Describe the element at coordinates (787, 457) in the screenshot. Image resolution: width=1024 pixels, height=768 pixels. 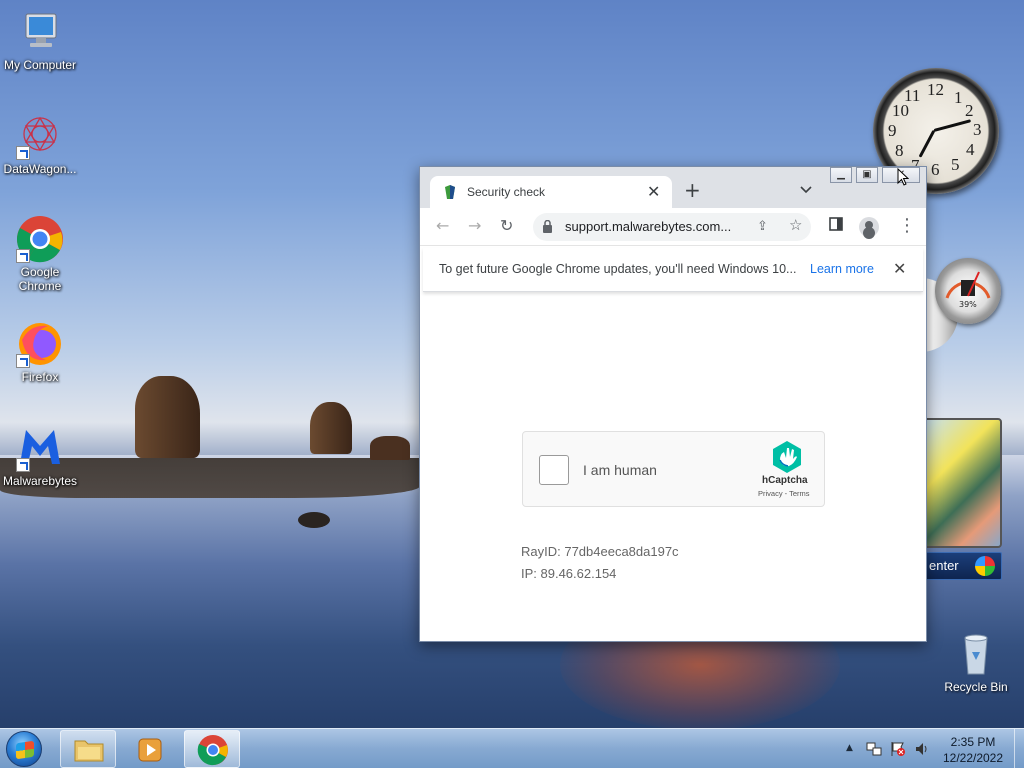
I see `hcaptcha-logo-icon` at that location.